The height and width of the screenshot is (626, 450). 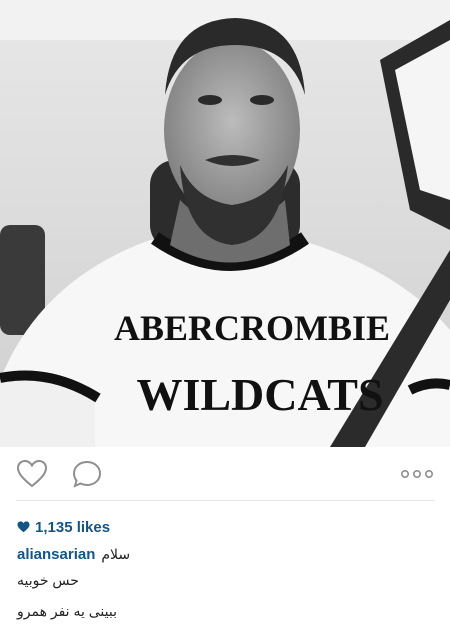 I want to click on caption-line-2: حس خوبیه, so click(x=48, y=580).